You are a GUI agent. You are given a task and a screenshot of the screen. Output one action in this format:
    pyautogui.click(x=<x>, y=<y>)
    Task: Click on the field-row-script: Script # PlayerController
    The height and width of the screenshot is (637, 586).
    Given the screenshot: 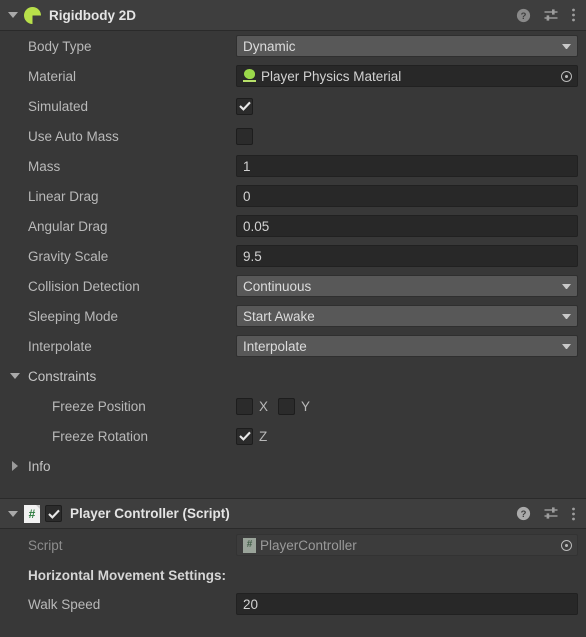 What is the action you would take?
    pyautogui.click(x=293, y=545)
    